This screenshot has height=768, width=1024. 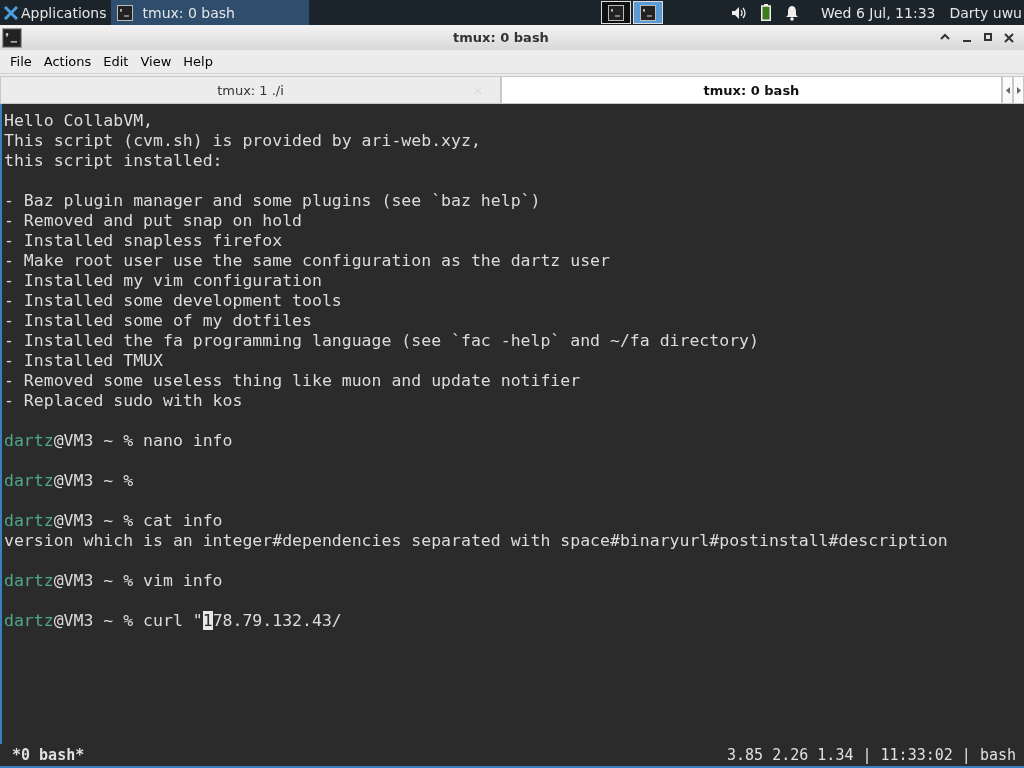 What do you see at coordinates (792, 12) in the screenshot?
I see `bell-icon` at bounding box center [792, 12].